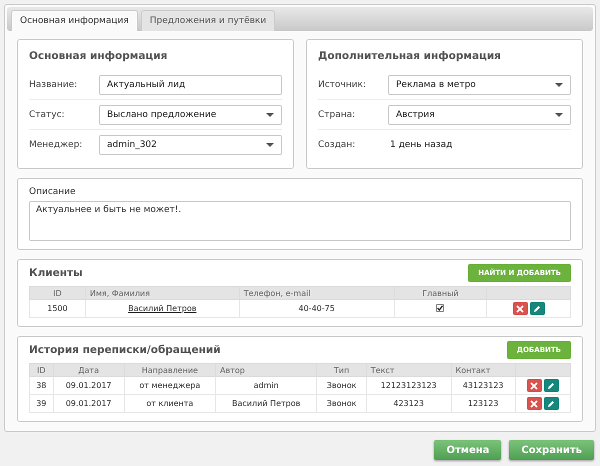 This screenshot has width=600, height=466. I want to click on field-label: Описание, so click(52, 192).